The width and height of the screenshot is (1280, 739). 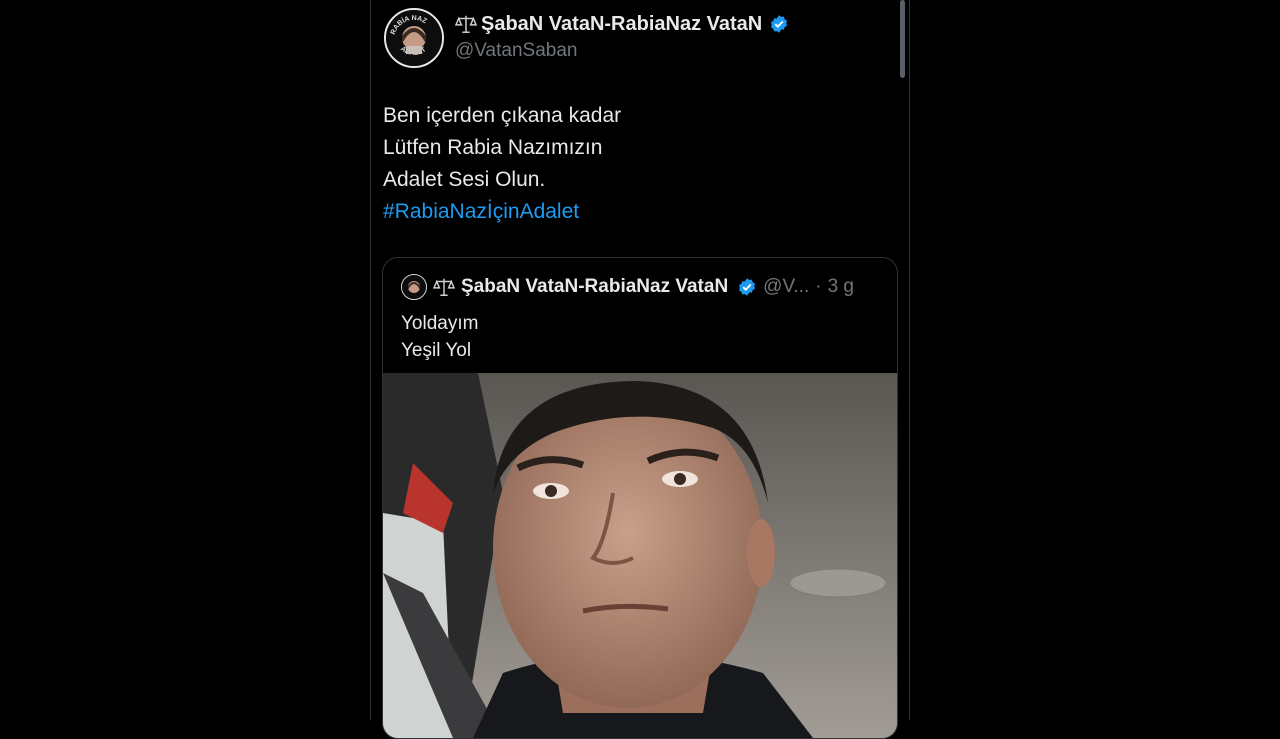 I want to click on hashtag-link: #RabiaNazİçinAdalet, so click(x=633, y=212).